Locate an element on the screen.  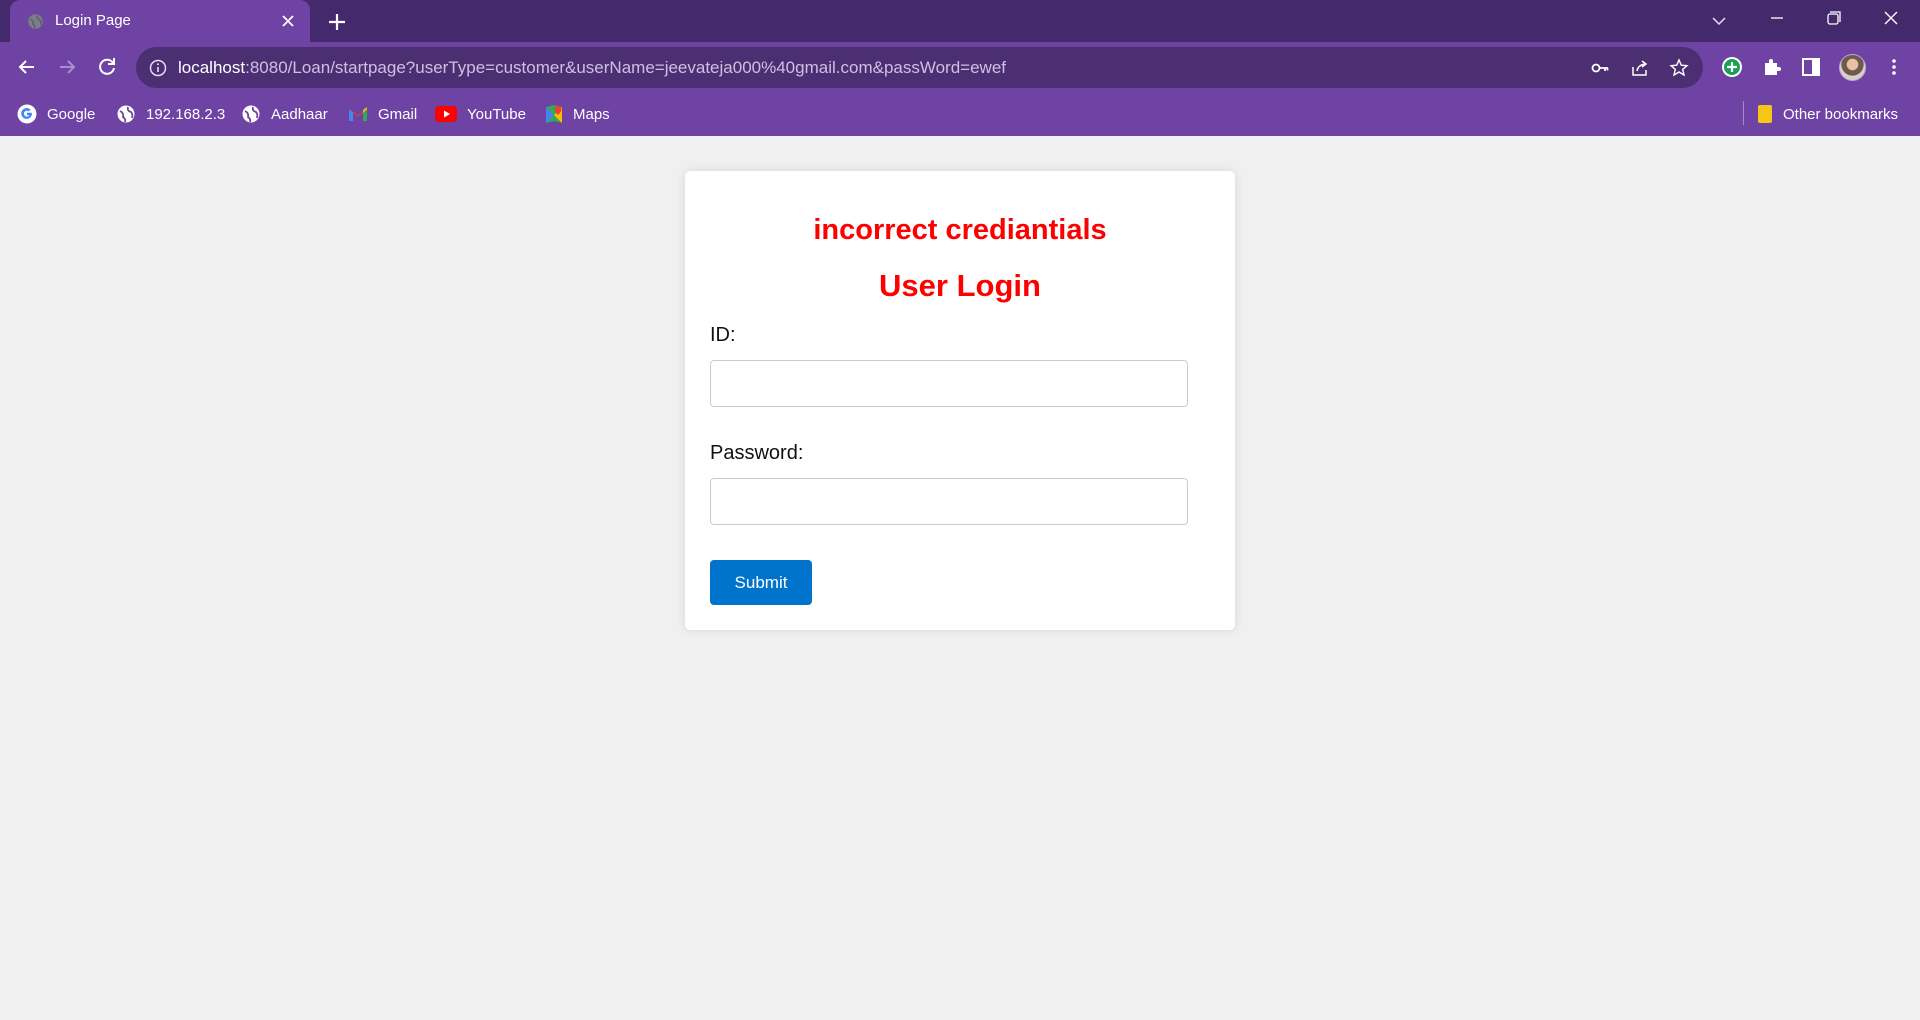
close-tab-icon is located at coordinates (288, 21).